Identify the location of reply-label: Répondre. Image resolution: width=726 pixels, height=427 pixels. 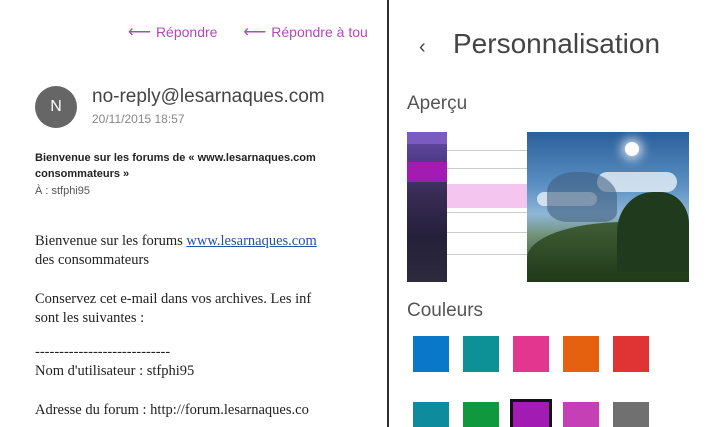
(186, 32).